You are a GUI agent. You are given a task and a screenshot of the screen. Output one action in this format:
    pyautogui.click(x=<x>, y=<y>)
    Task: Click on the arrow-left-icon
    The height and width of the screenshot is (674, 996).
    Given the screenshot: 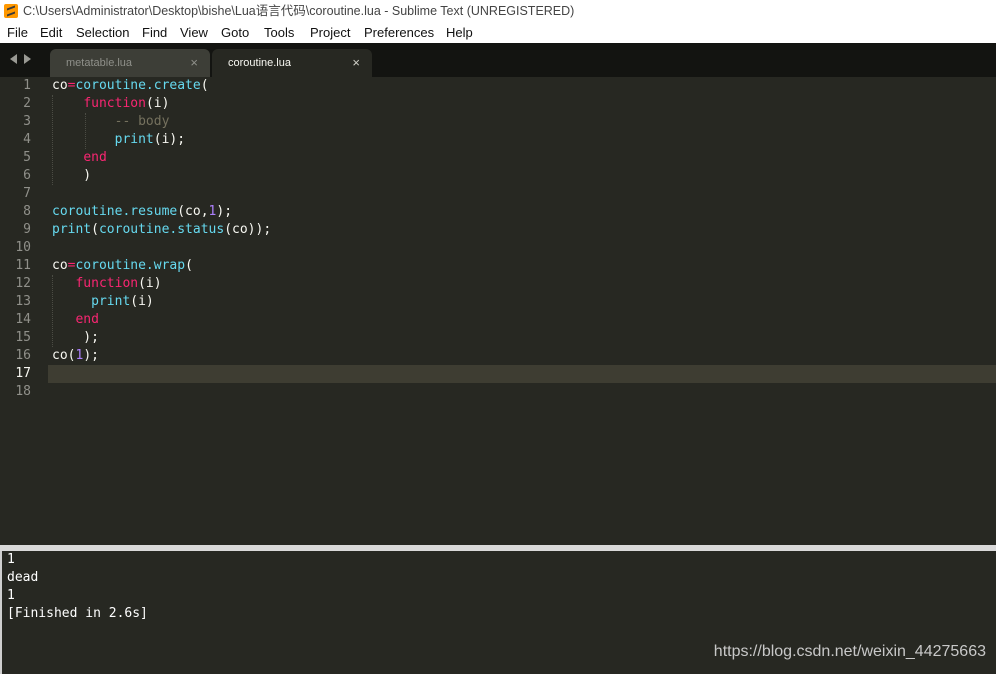 What is the action you would take?
    pyautogui.click(x=13, y=59)
    